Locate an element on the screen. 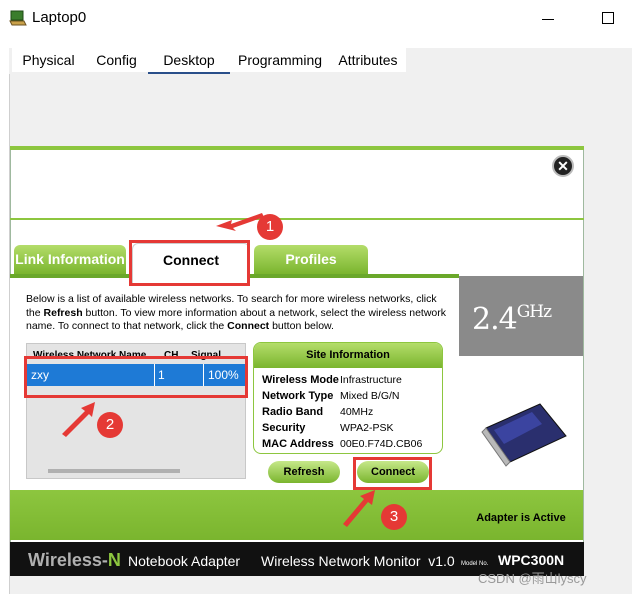 The width and height of the screenshot is (632, 594). annotation-step-1: 1 is located at coordinates (270, 227).